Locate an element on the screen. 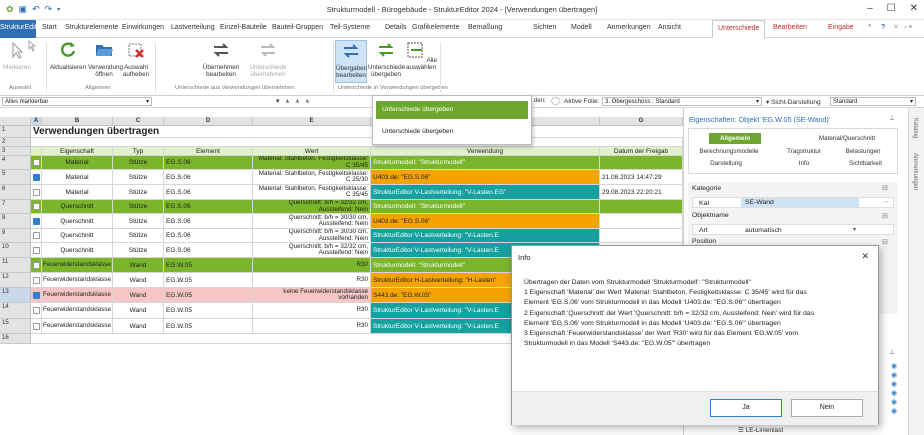  tab-material-querschnitt: Material/Querschnitt is located at coordinates (847, 138).